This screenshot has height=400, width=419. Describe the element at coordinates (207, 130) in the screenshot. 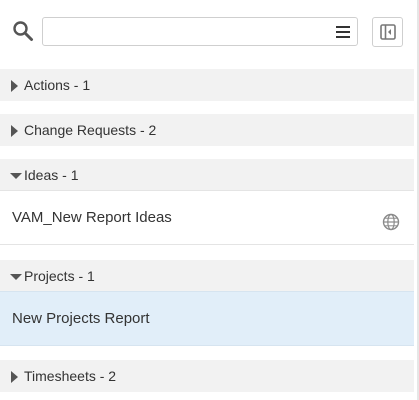

I see `group-header-change-requests: Change Requests - 2` at that location.